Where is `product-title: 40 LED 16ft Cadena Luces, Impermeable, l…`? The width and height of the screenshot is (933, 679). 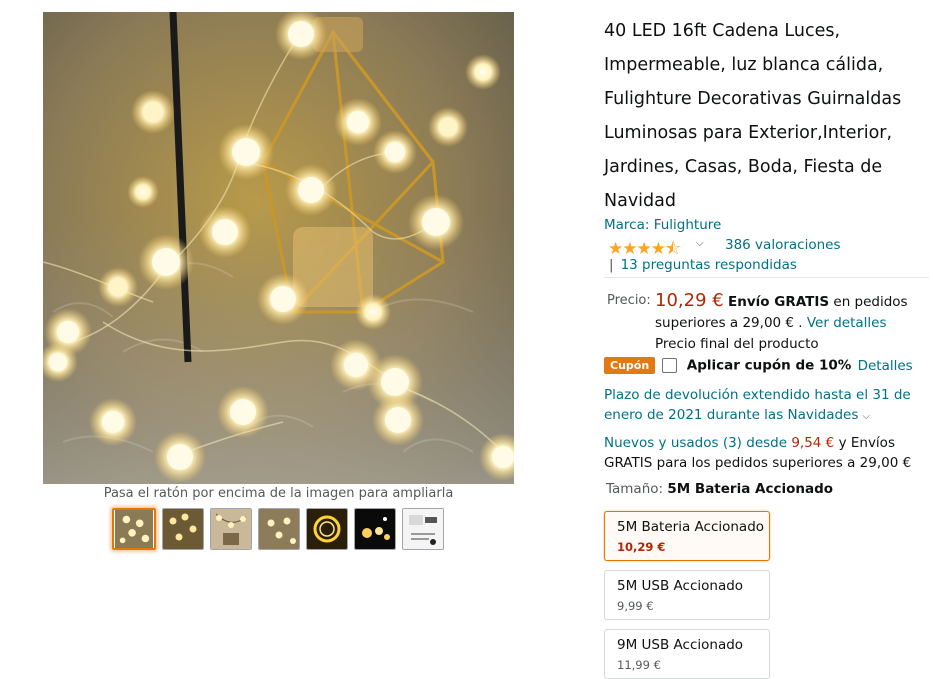
product-title: 40 LED 16ft Cadena Luces, Impermeable, l… is located at coordinates (753, 116).